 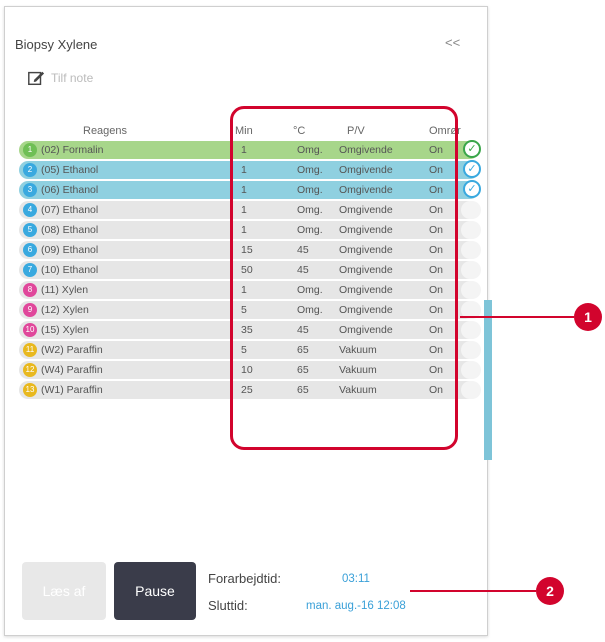 I want to click on step-number-badge: 4, so click(x=30, y=210).